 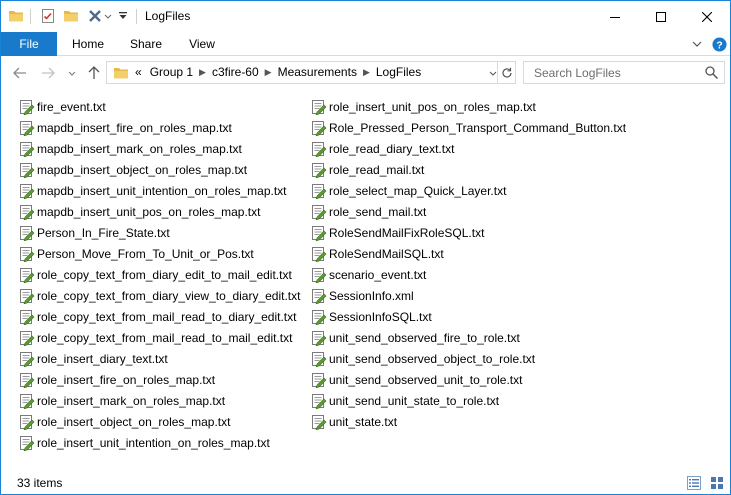 I want to click on customize-qat-icon, so click(x=123, y=16).